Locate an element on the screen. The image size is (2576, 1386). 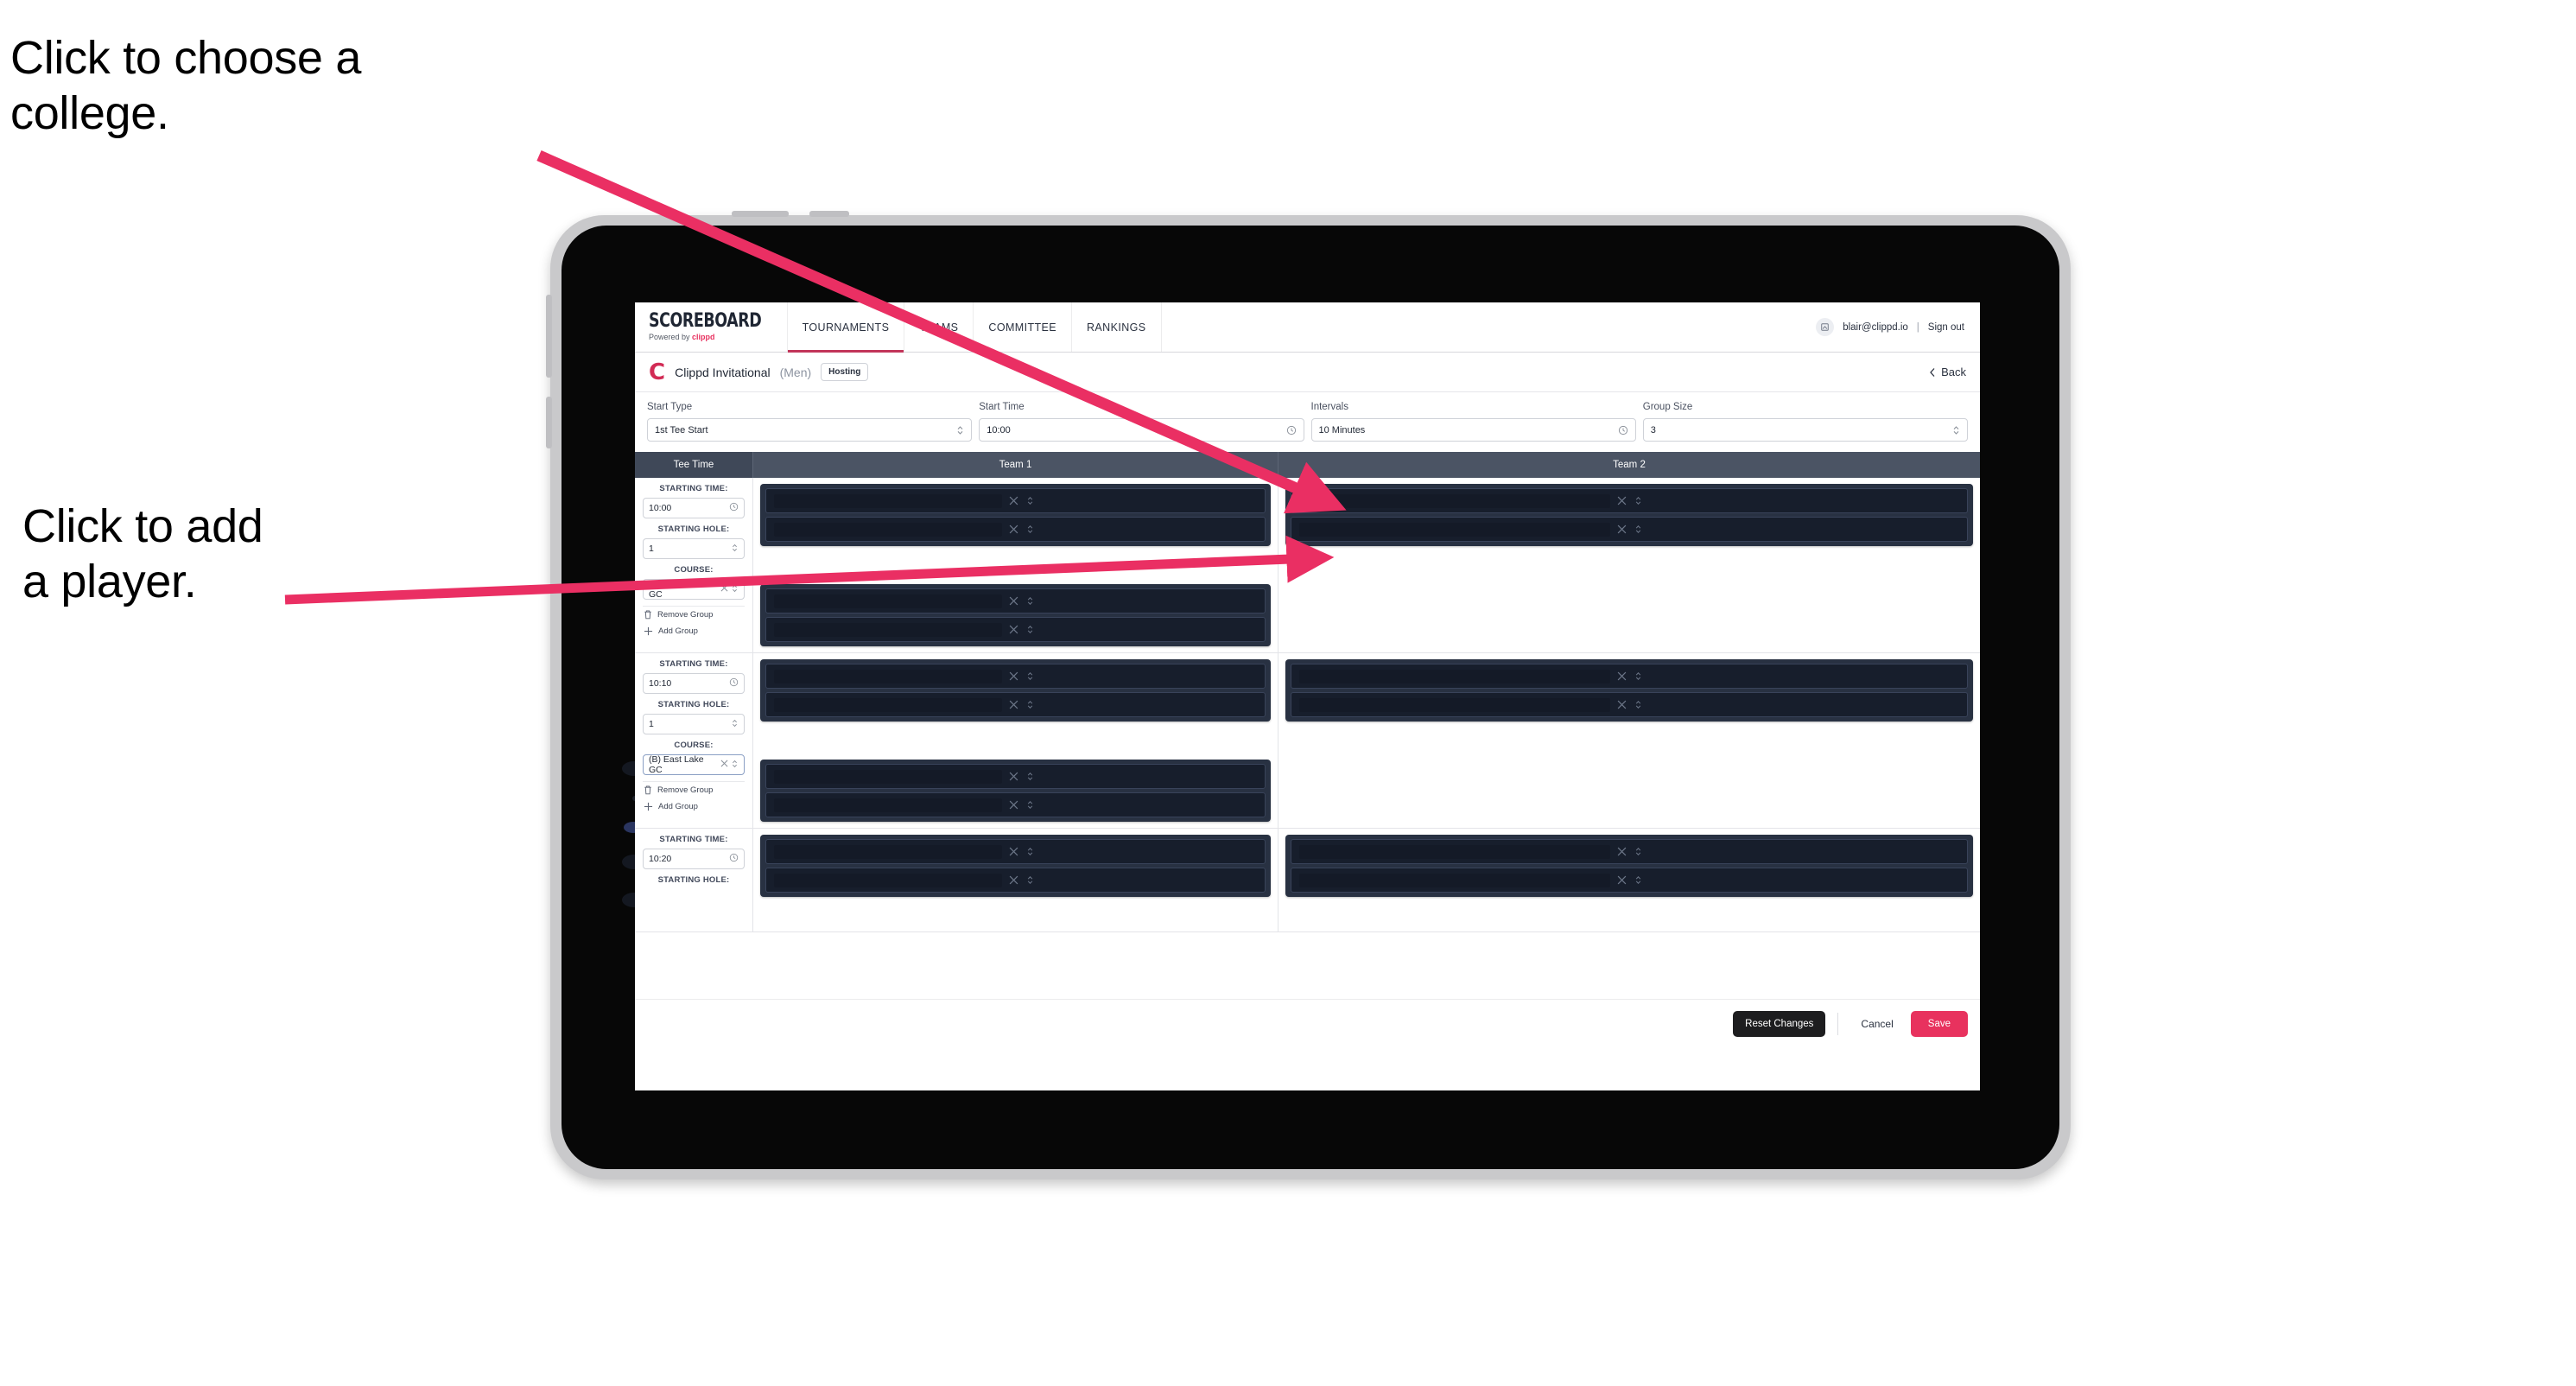
start-time-input: 10:00 is located at coordinates (1141, 430).